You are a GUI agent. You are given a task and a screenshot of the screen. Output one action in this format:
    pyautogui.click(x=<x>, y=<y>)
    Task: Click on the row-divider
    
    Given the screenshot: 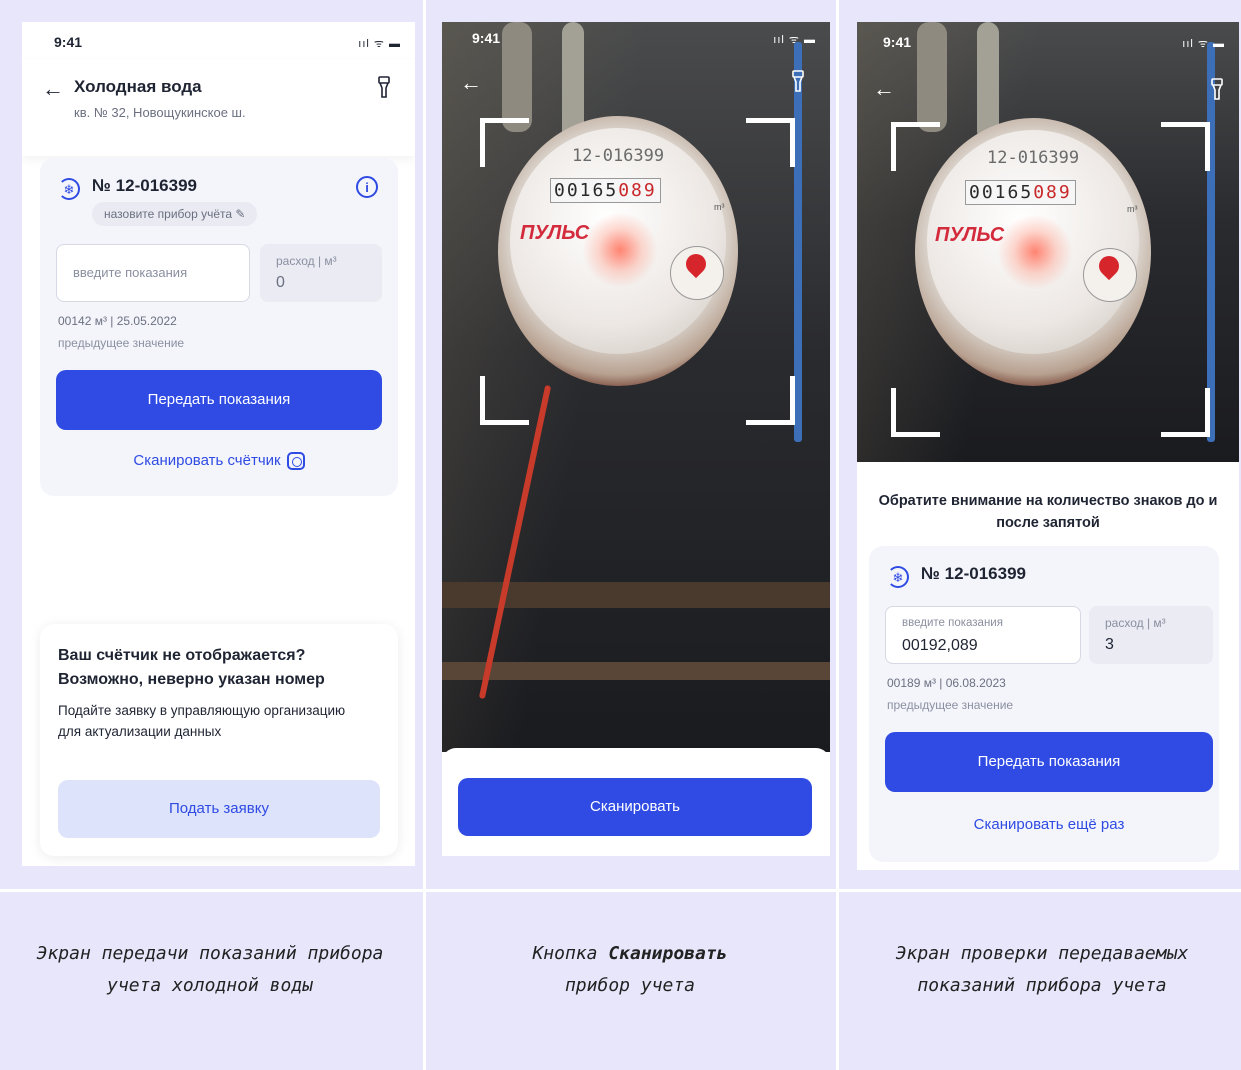 What is the action you would take?
    pyautogui.click(x=620, y=890)
    